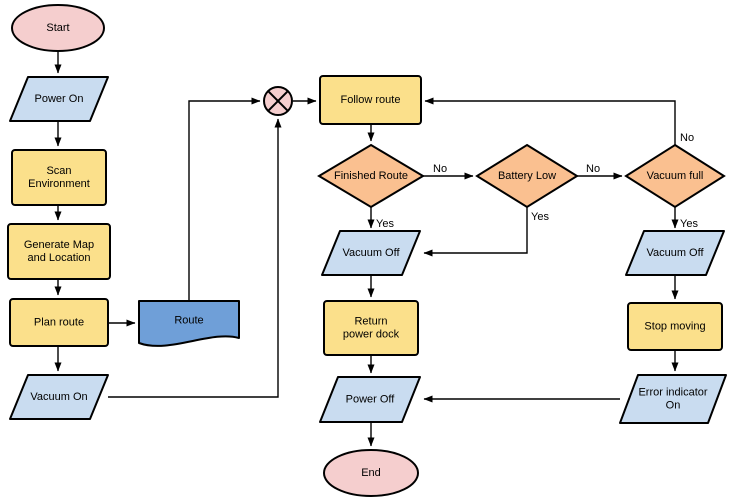  I want to click on node-stop-moving: Stop moving, so click(675, 326).